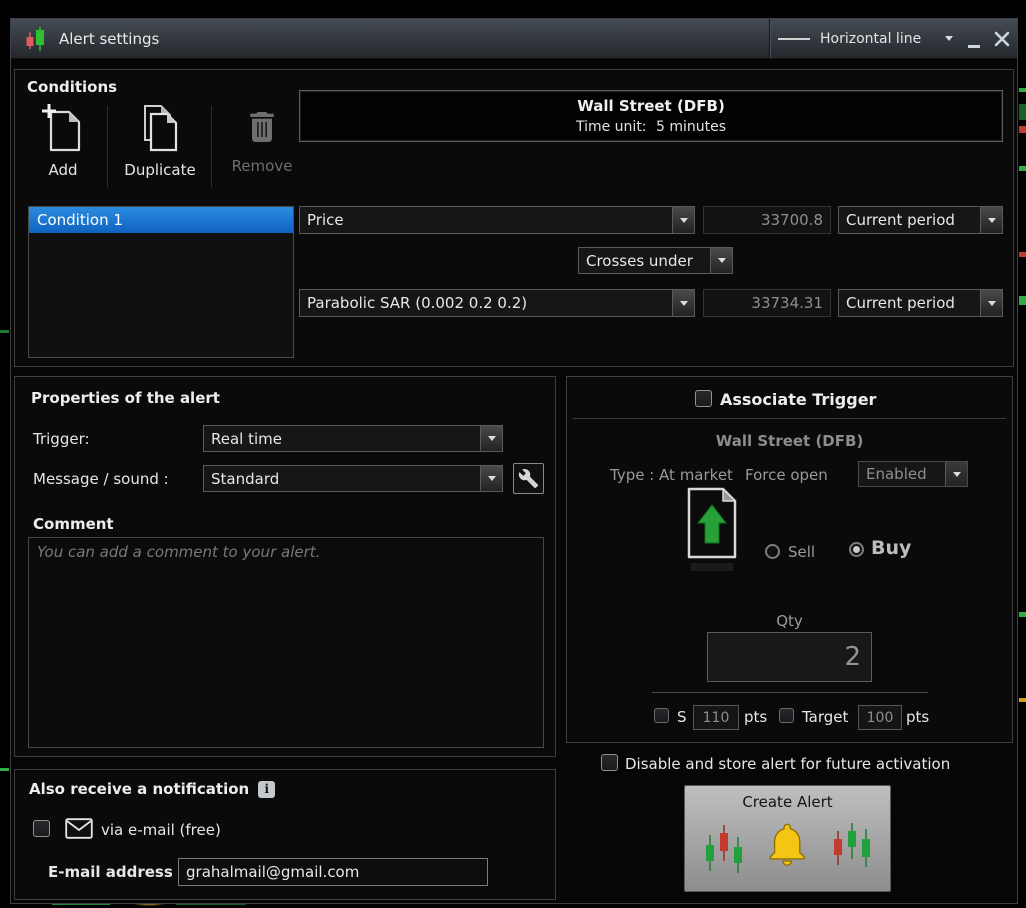  I want to click on force-open-value: Enabled, so click(896, 474).